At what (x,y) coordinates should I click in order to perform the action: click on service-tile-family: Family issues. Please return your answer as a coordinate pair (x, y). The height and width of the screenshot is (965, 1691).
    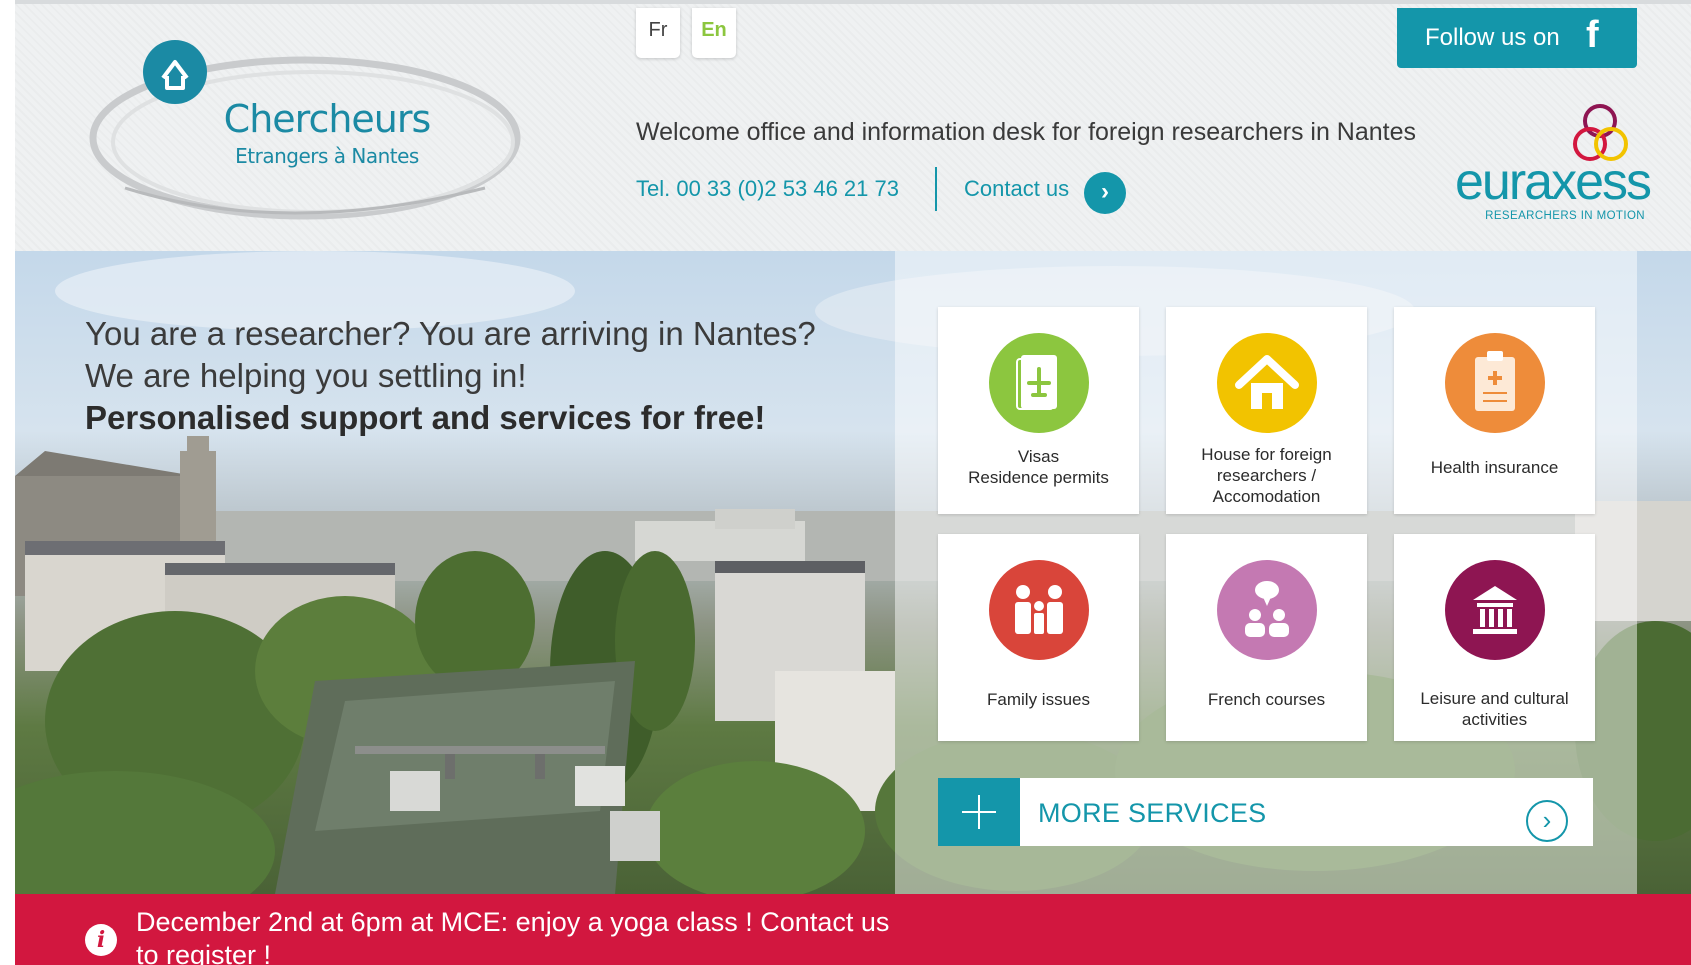
    Looking at the image, I should click on (1038, 637).